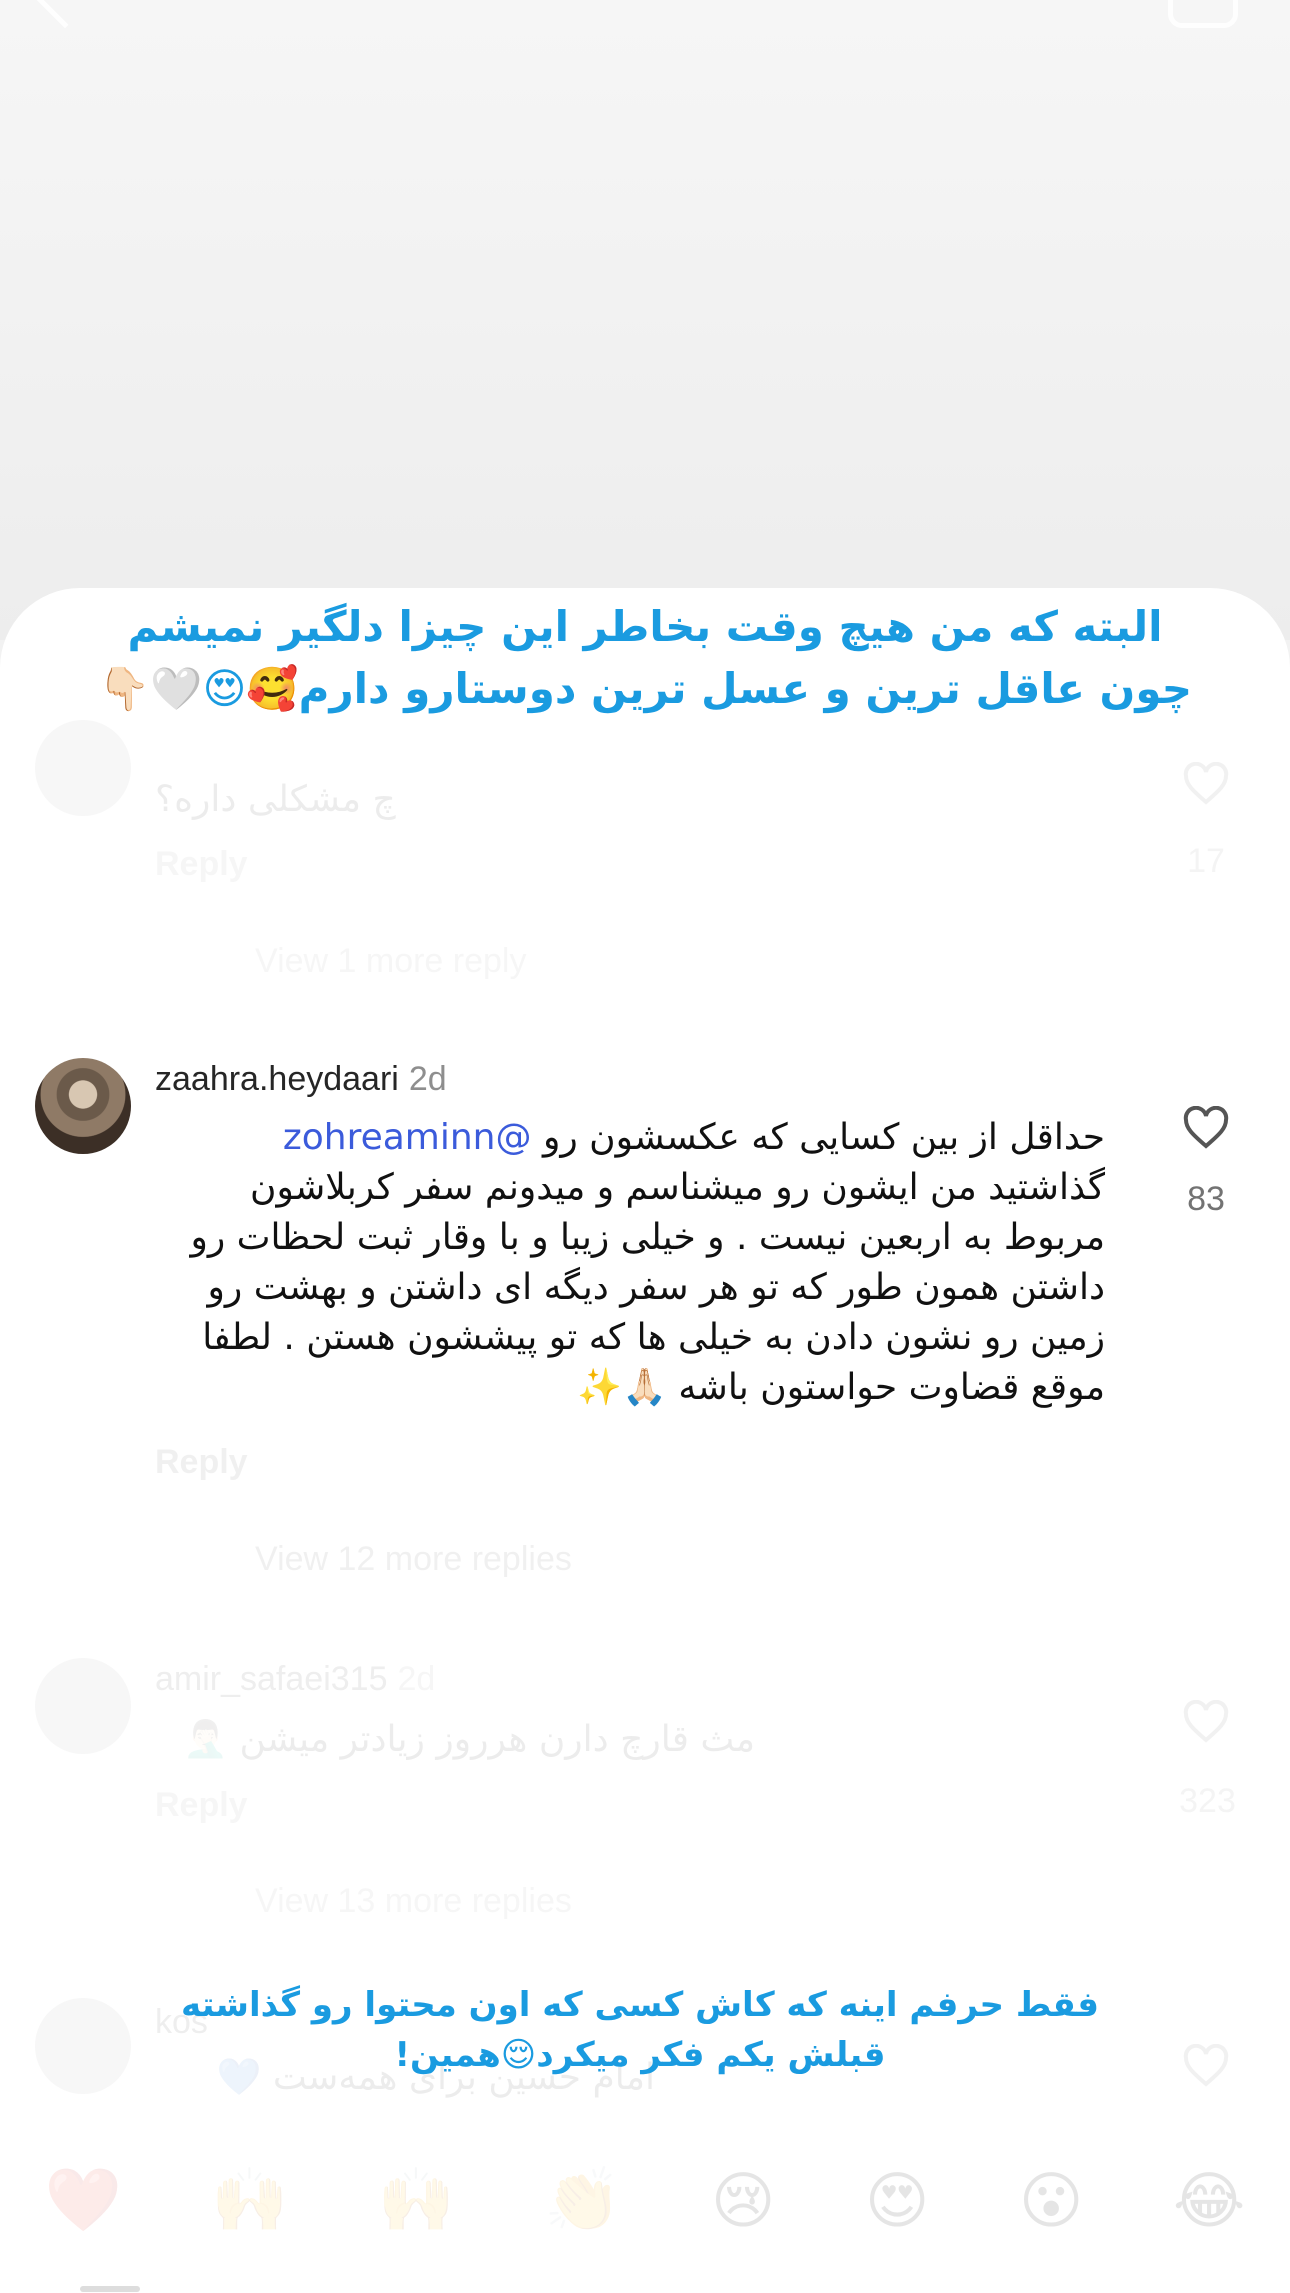 The width and height of the screenshot is (1290, 2293). Describe the element at coordinates (1051, 2200) in the screenshot. I see `emoji-button: 😮` at that location.